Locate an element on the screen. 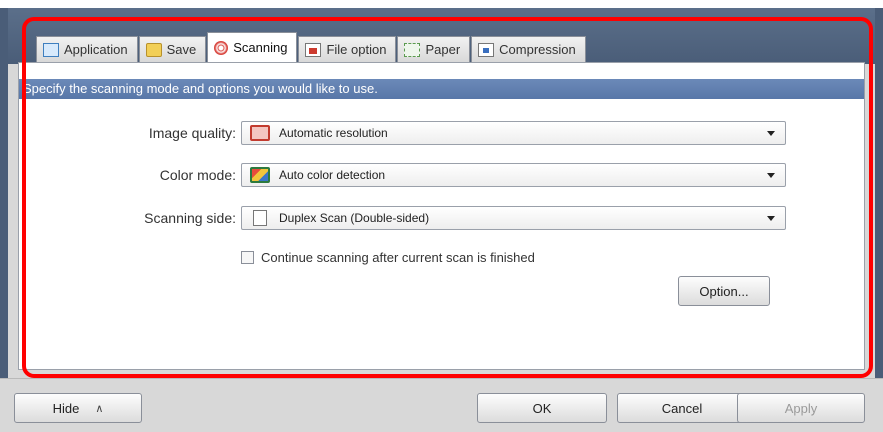 This screenshot has height=432, width=883. color-mode-value: Auto color detection is located at coordinates (332, 175).